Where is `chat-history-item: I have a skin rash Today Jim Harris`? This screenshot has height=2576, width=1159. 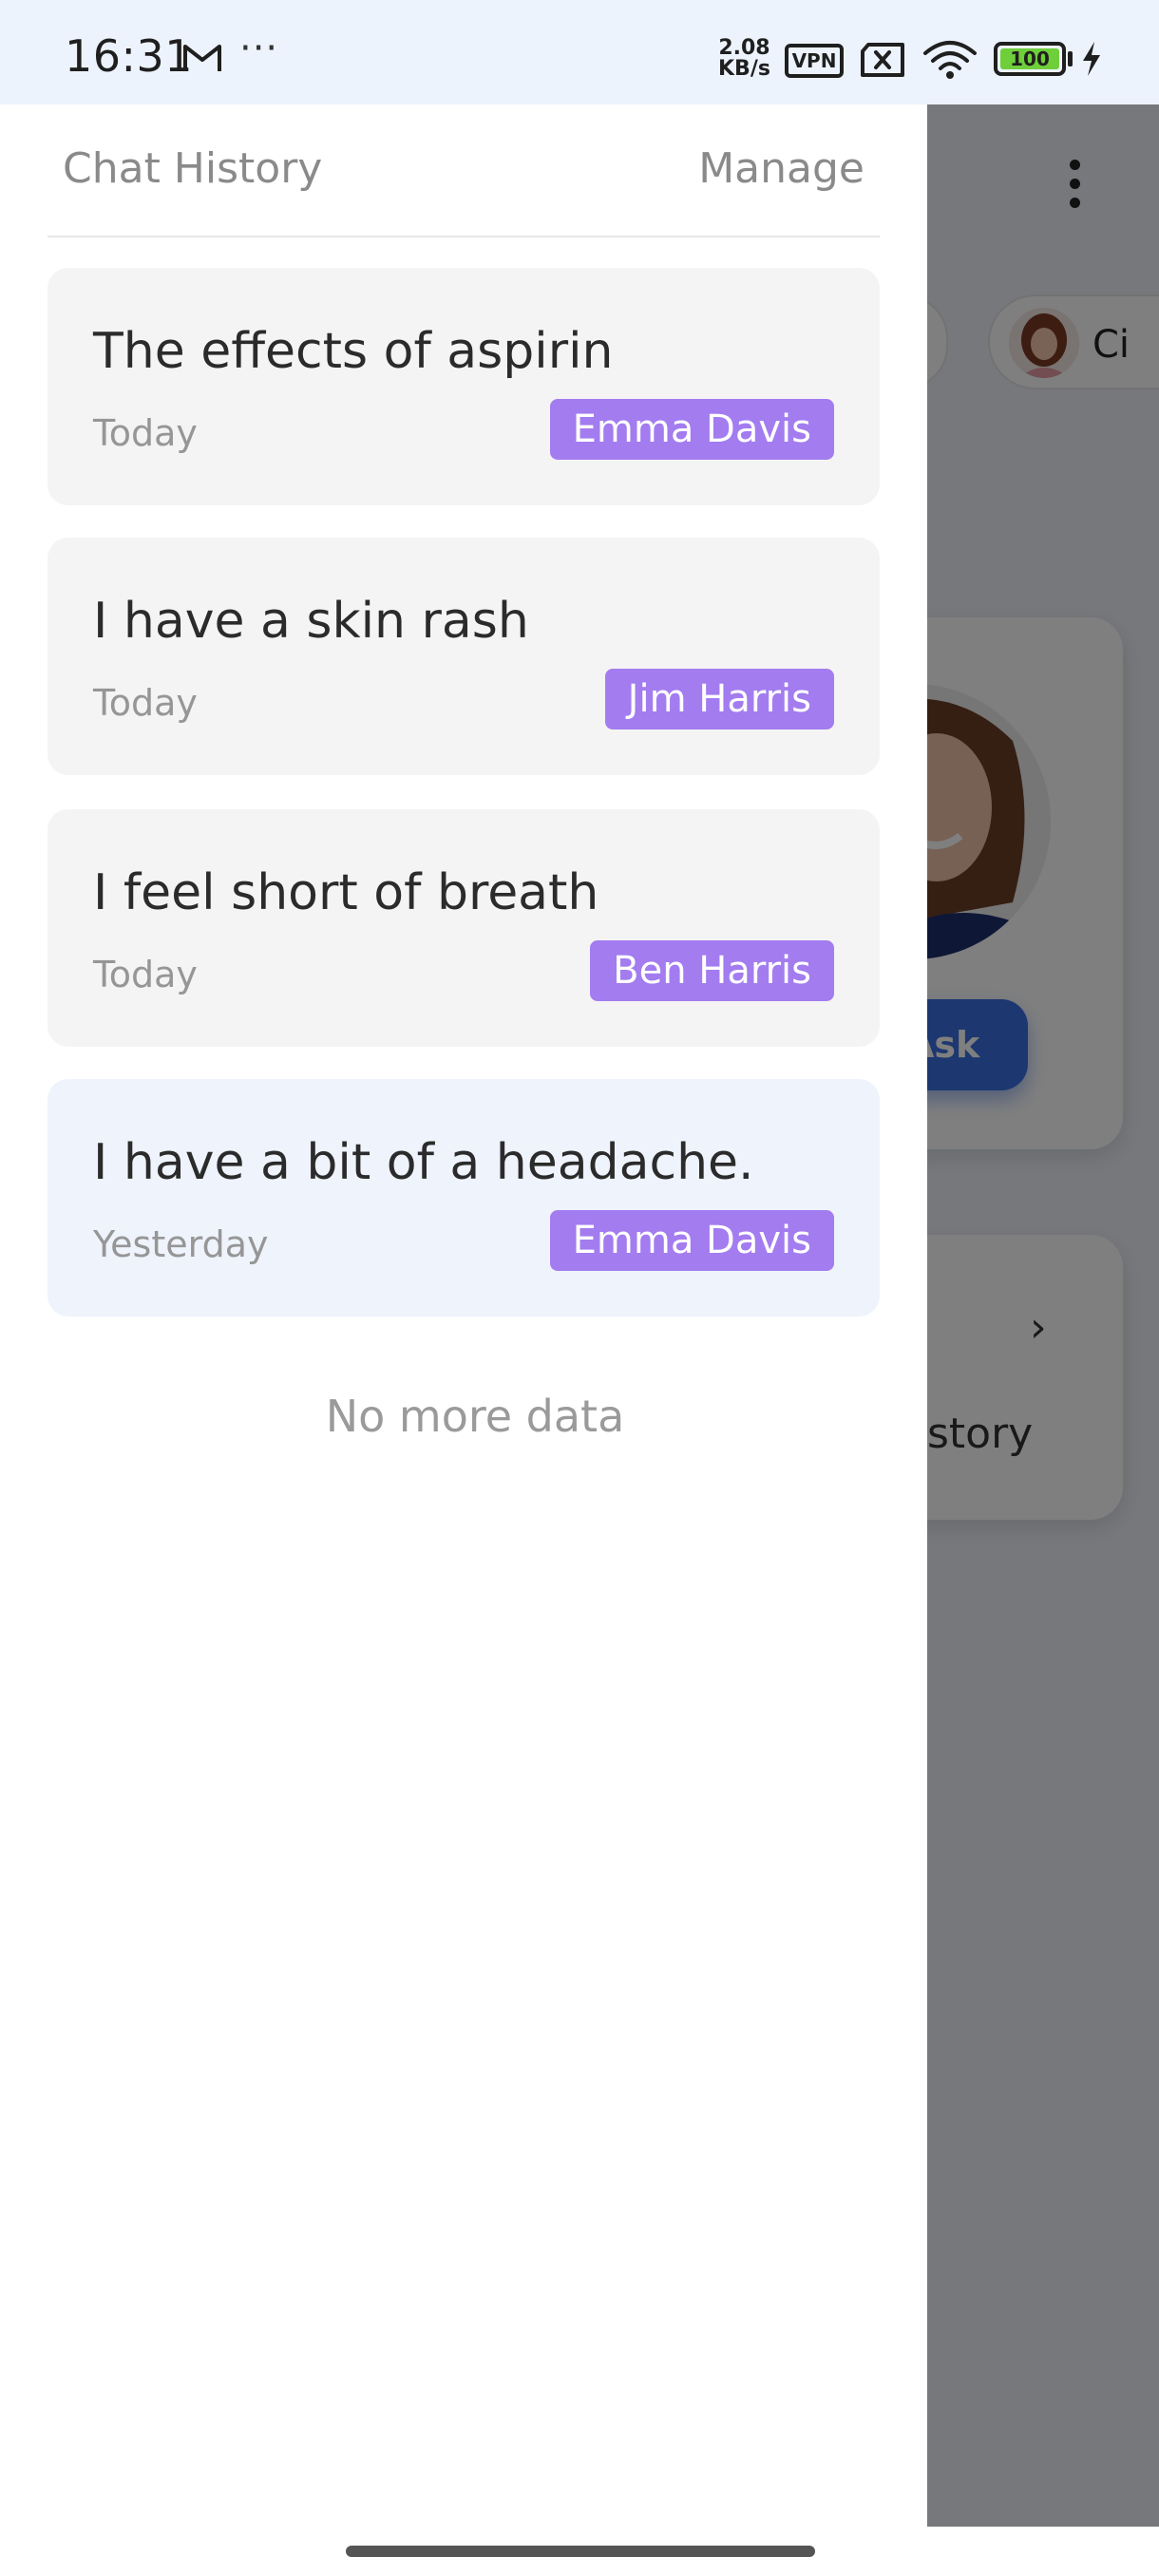 chat-history-item: I have a skin rash Today Jim Harris is located at coordinates (464, 656).